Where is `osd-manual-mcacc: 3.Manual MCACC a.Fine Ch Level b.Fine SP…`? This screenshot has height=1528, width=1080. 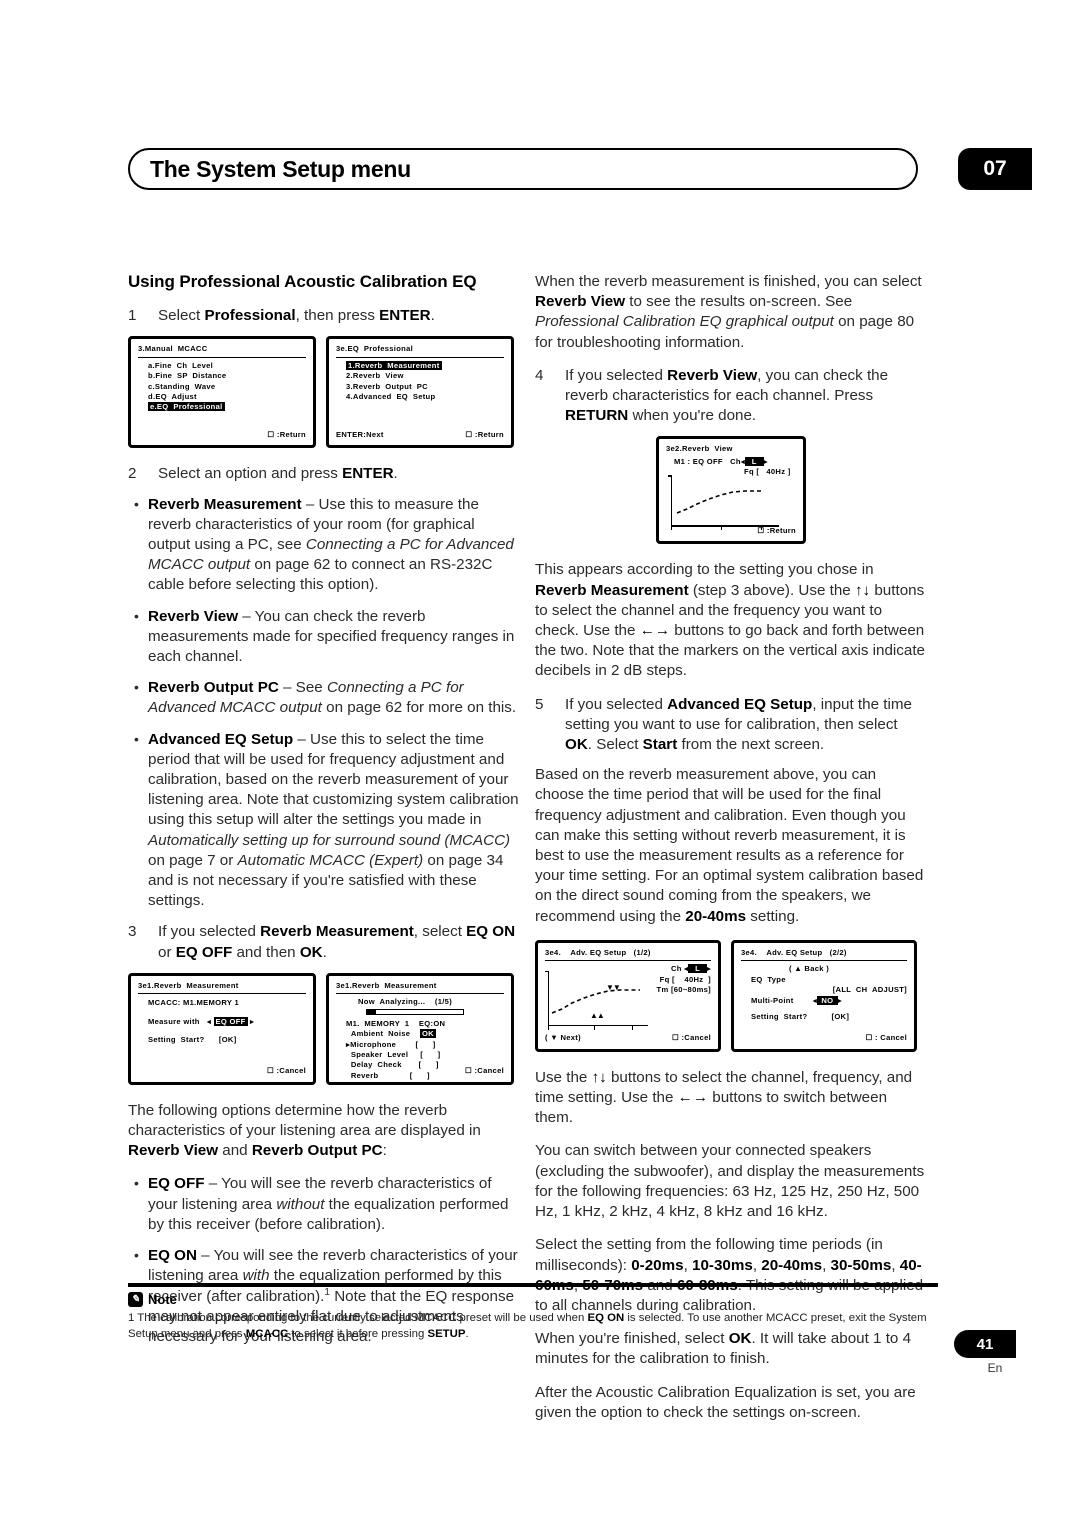 osd-manual-mcacc: 3.Manual MCACC a.Fine Ch Level b.Fine SP… is located at coordinates (222, 392).